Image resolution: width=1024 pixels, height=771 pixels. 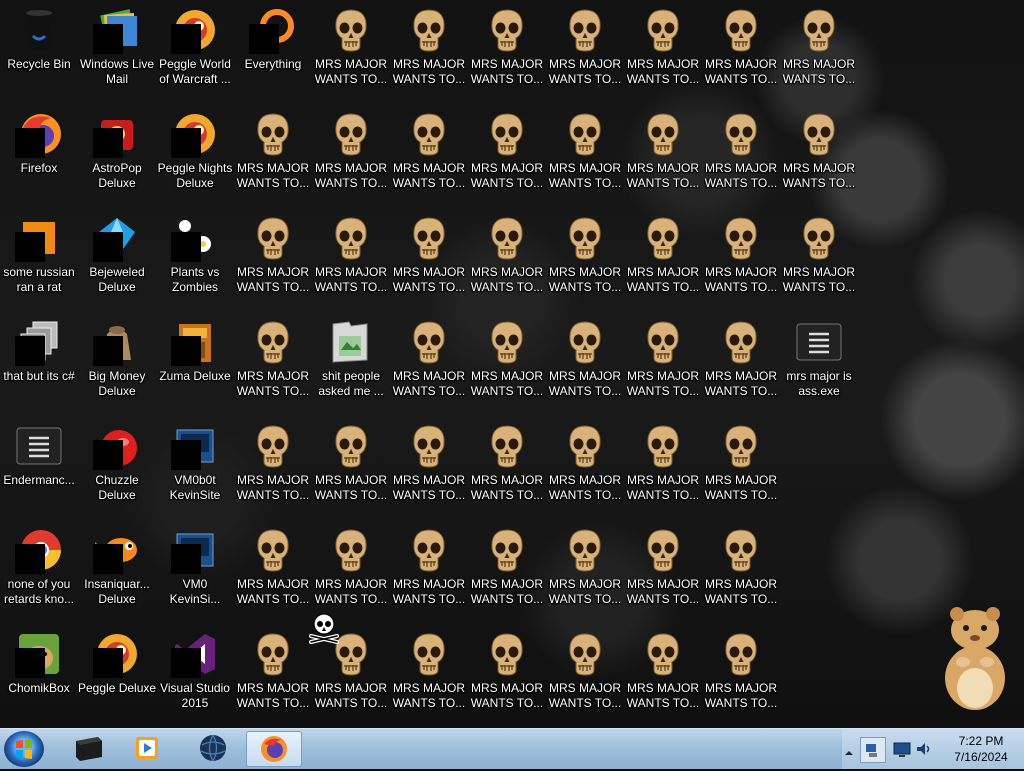 I want to click on globe-icon, so click(x=213, y=748).